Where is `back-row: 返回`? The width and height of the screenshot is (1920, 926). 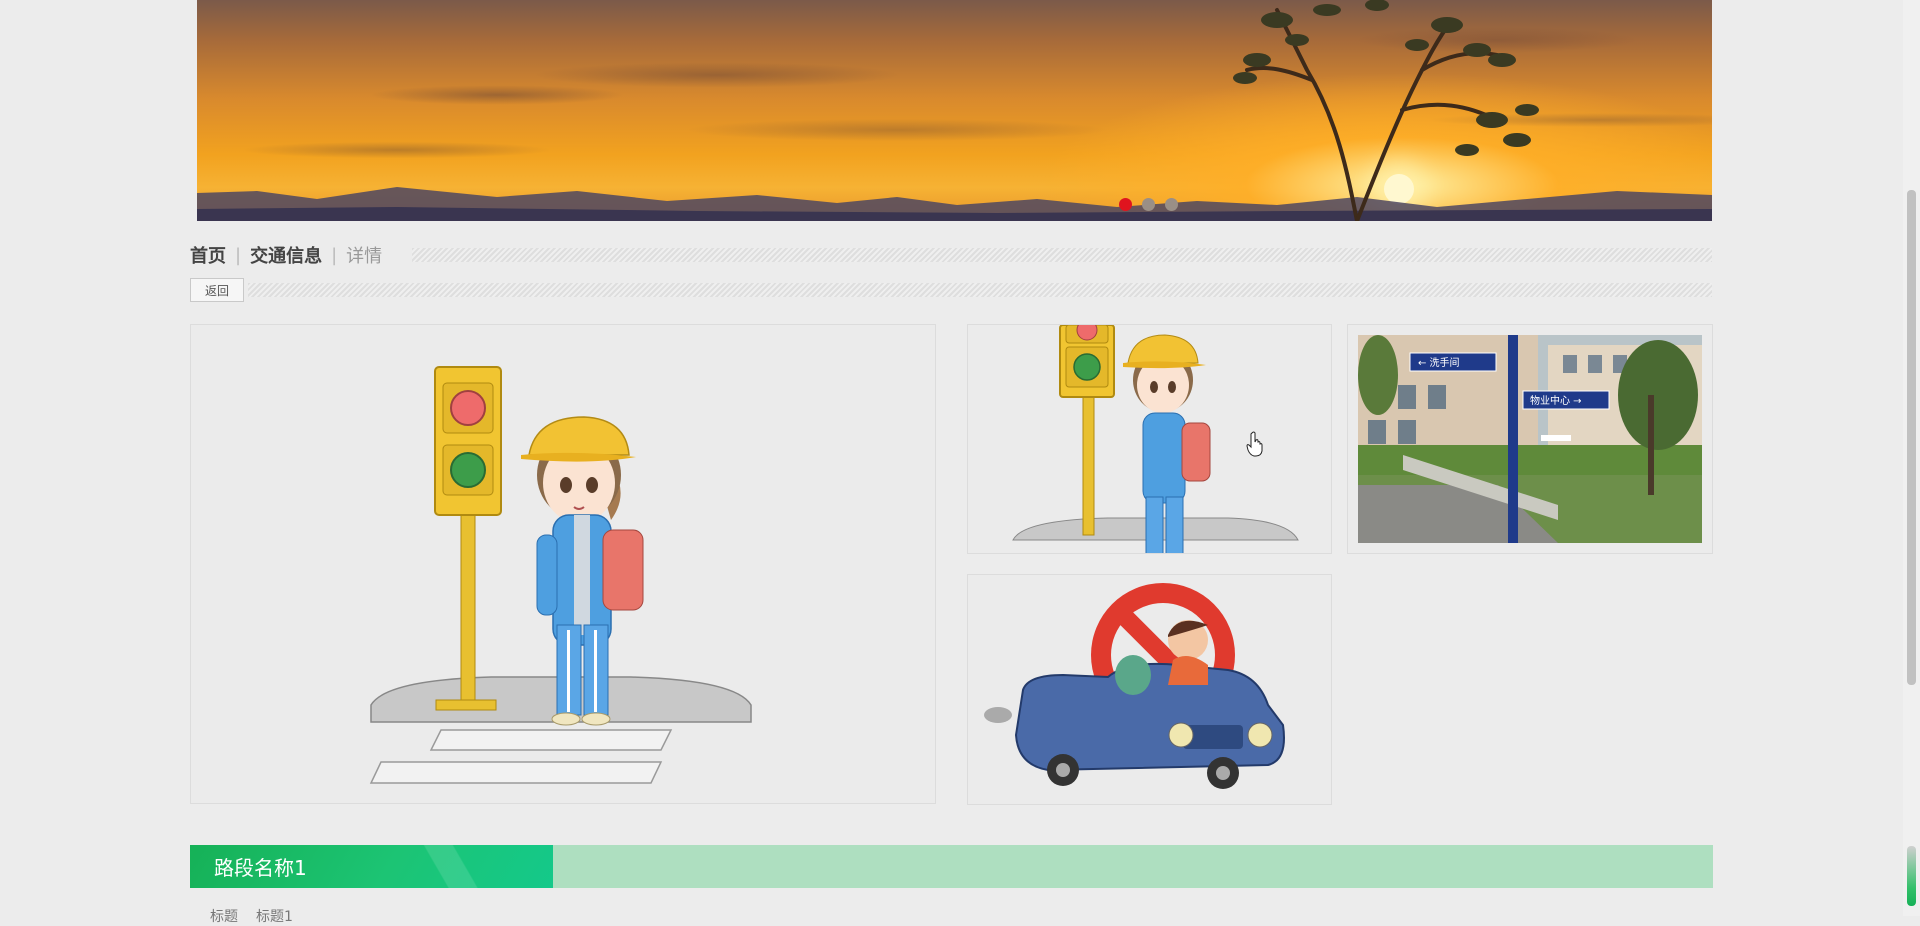
back-row: 返回 is located at coordinates (951, 290).